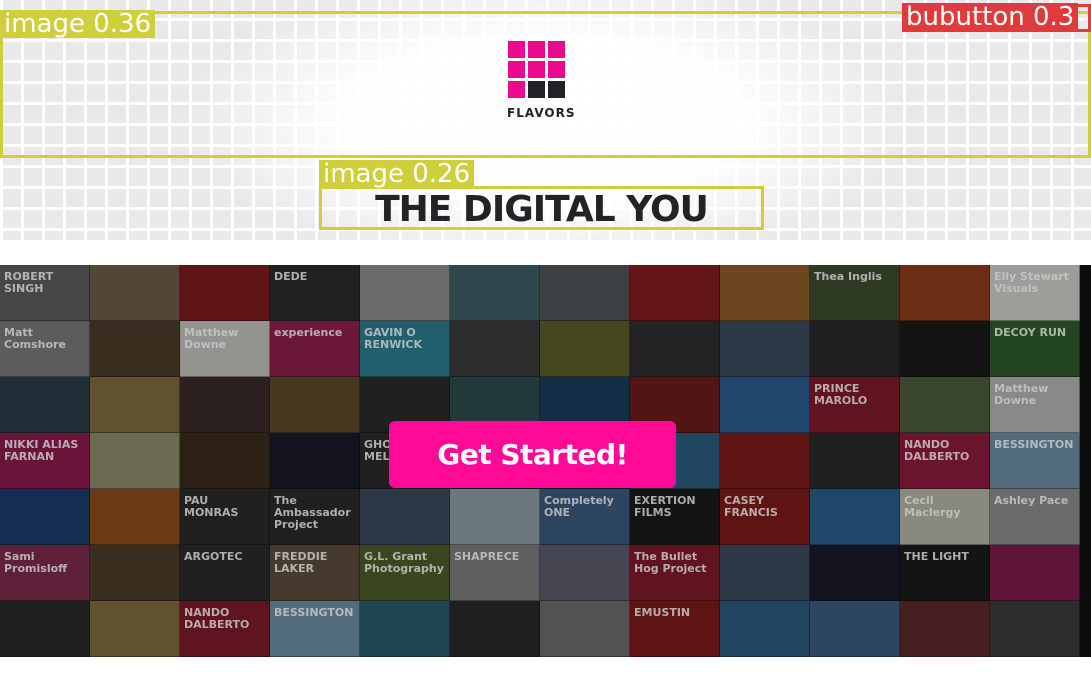 The width and height of the screenshot is (1091, 694). What do you see at coordinates (213, 556) in the screenshot?
I see `portfolio-tile-label: ARGOTEC` at bounding box center [213, 556].